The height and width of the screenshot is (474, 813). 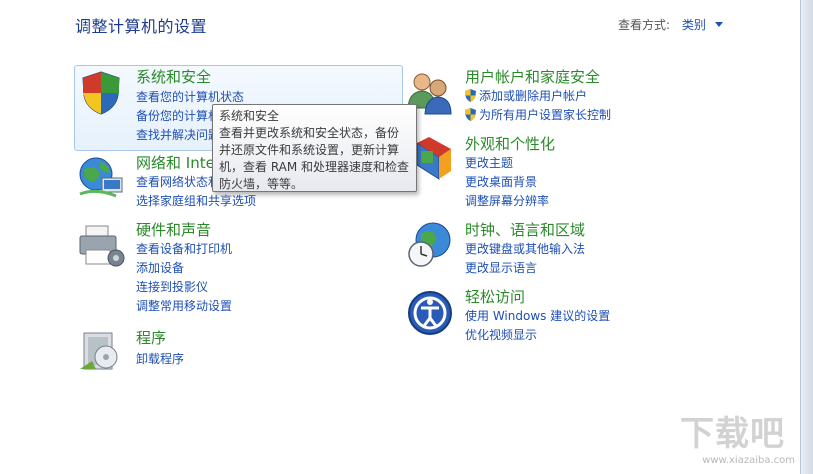 What do you see at coordinates (525, 229) in the screenshot?
I see `category-title-clock-region: 时钟、语言和区域` at bounding box center [525, 229].